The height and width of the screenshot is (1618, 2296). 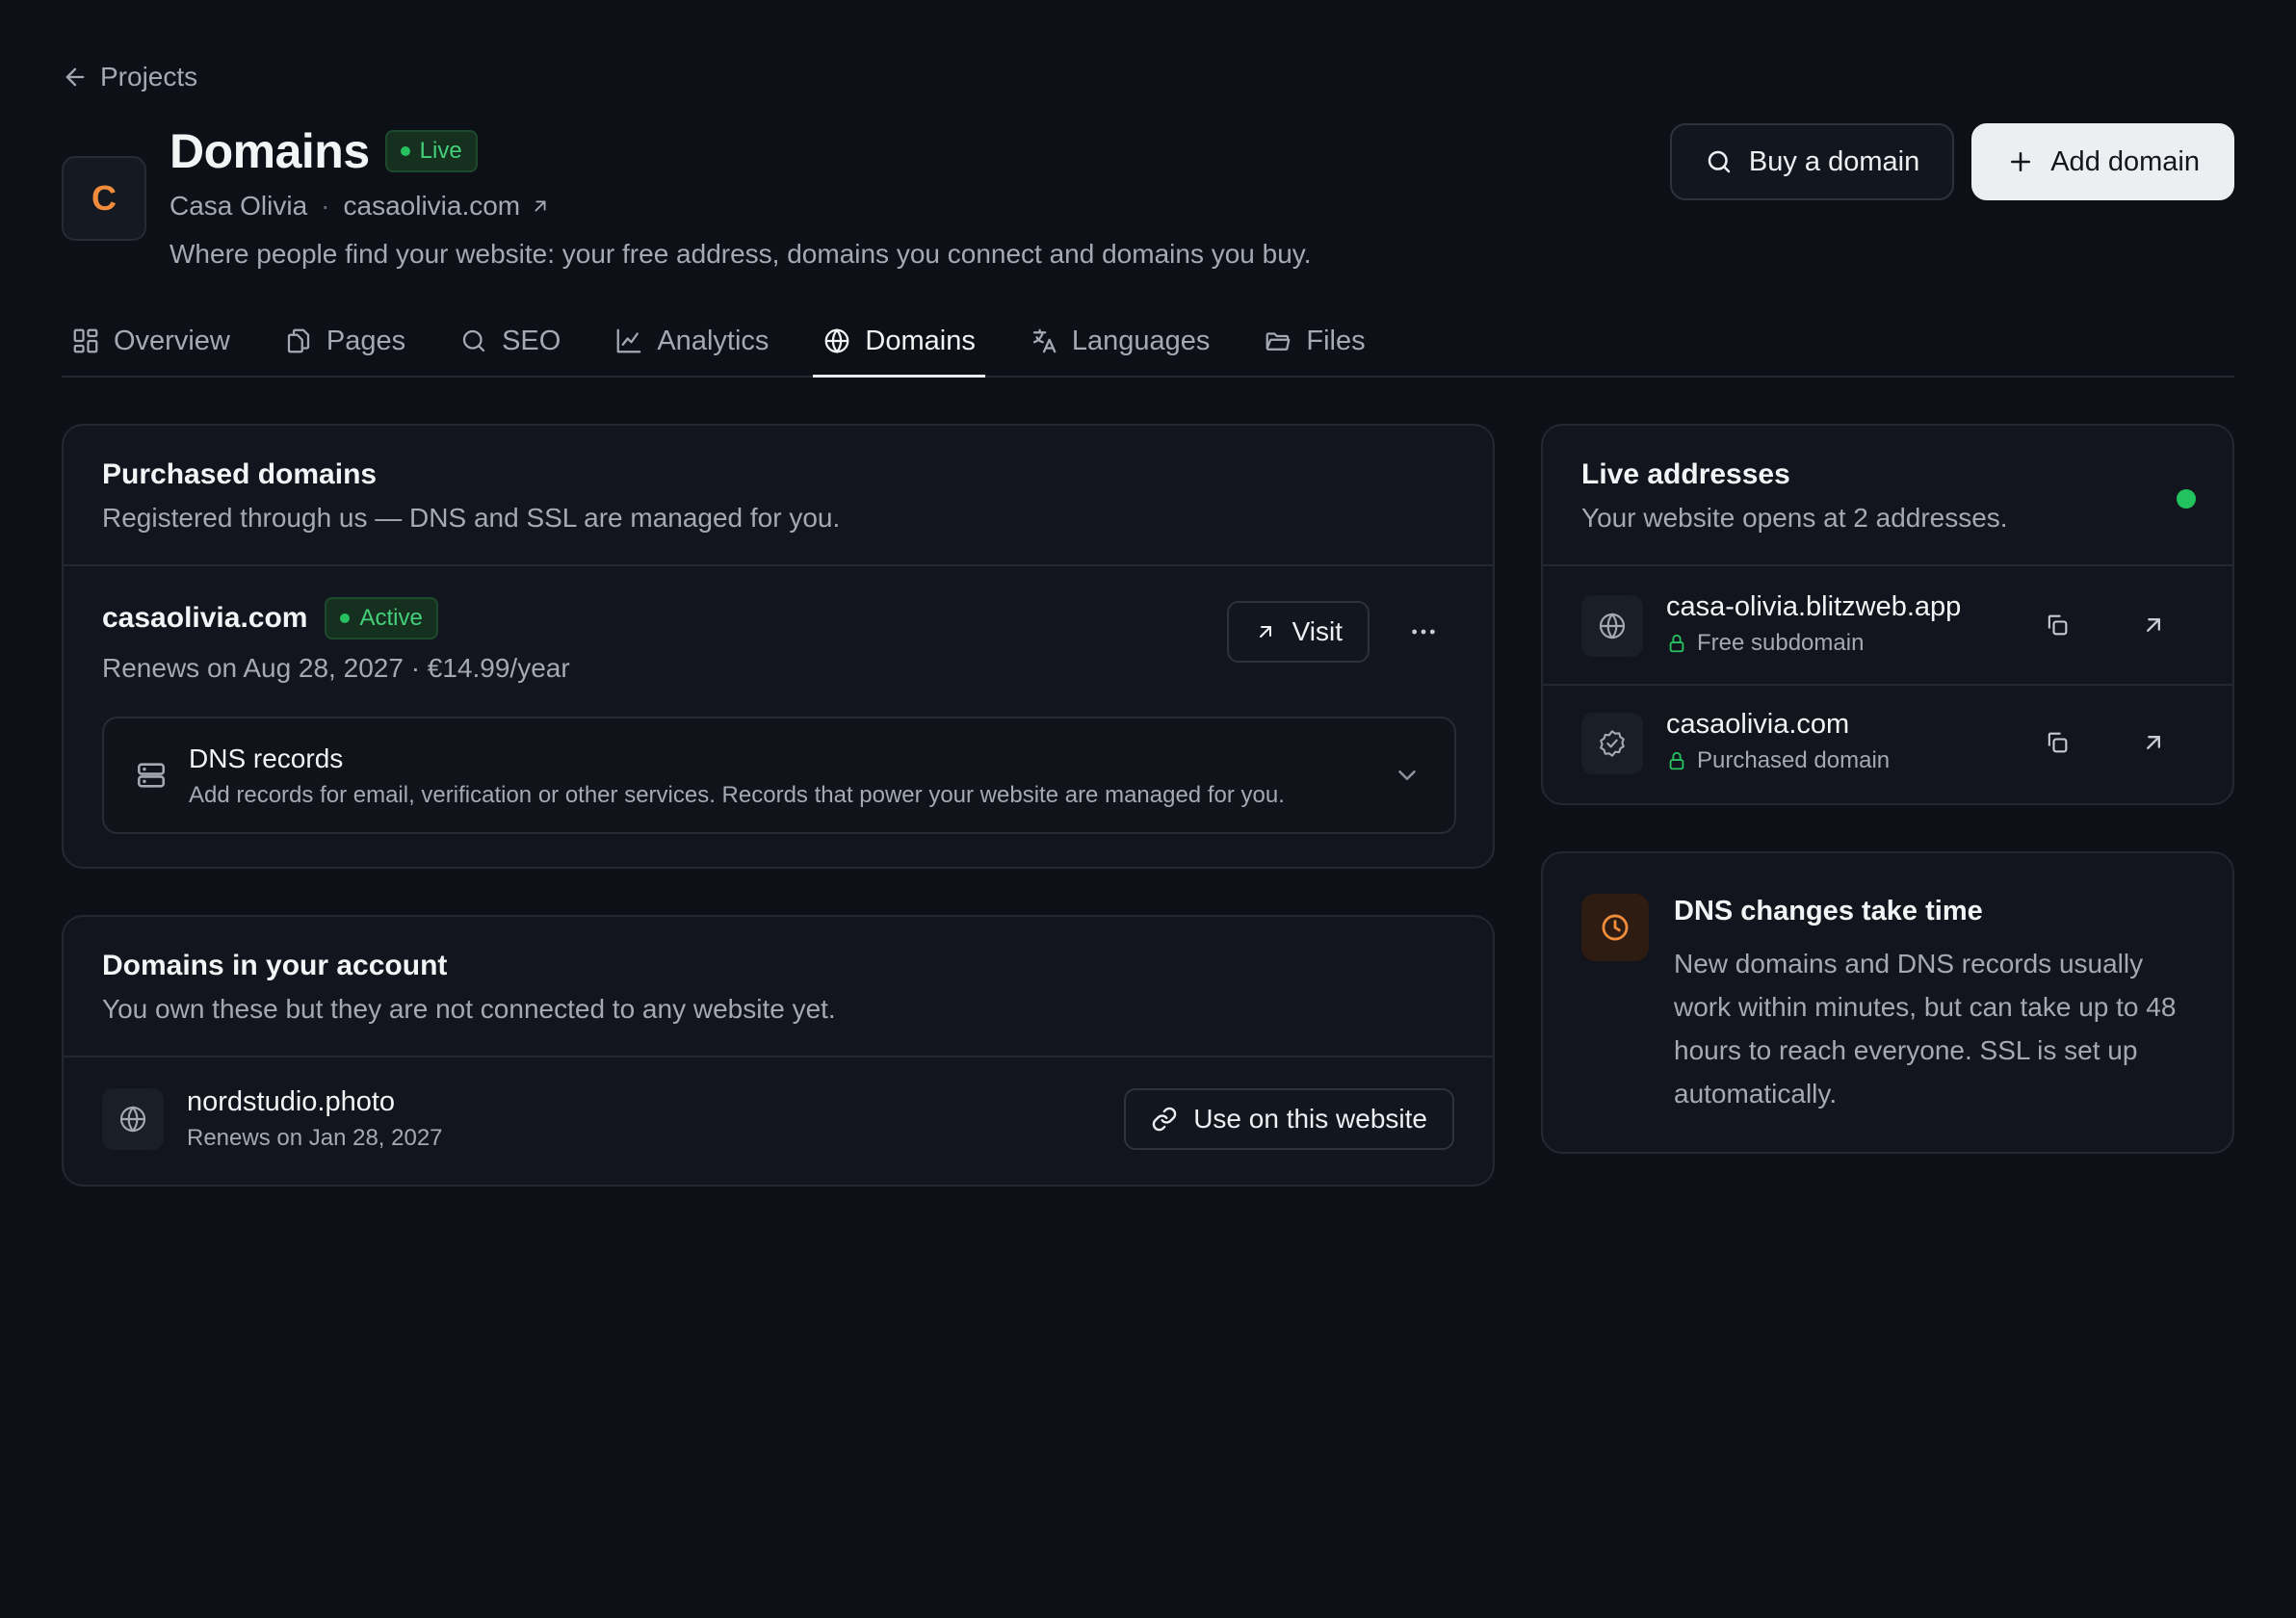 I want to click on more-horizontal-icon, so click(x=1423, y=631).